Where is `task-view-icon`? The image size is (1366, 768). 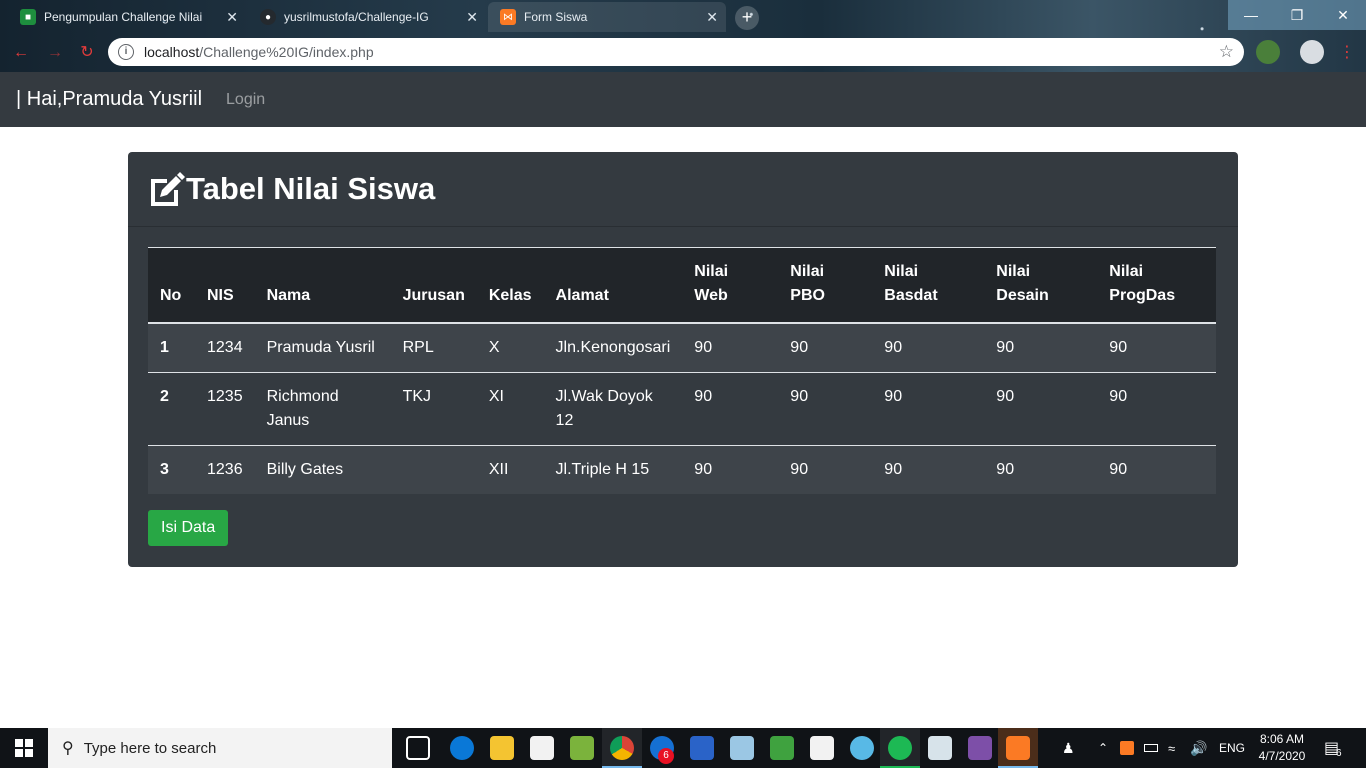 task-view-icon is located at coordinates (418, 748).